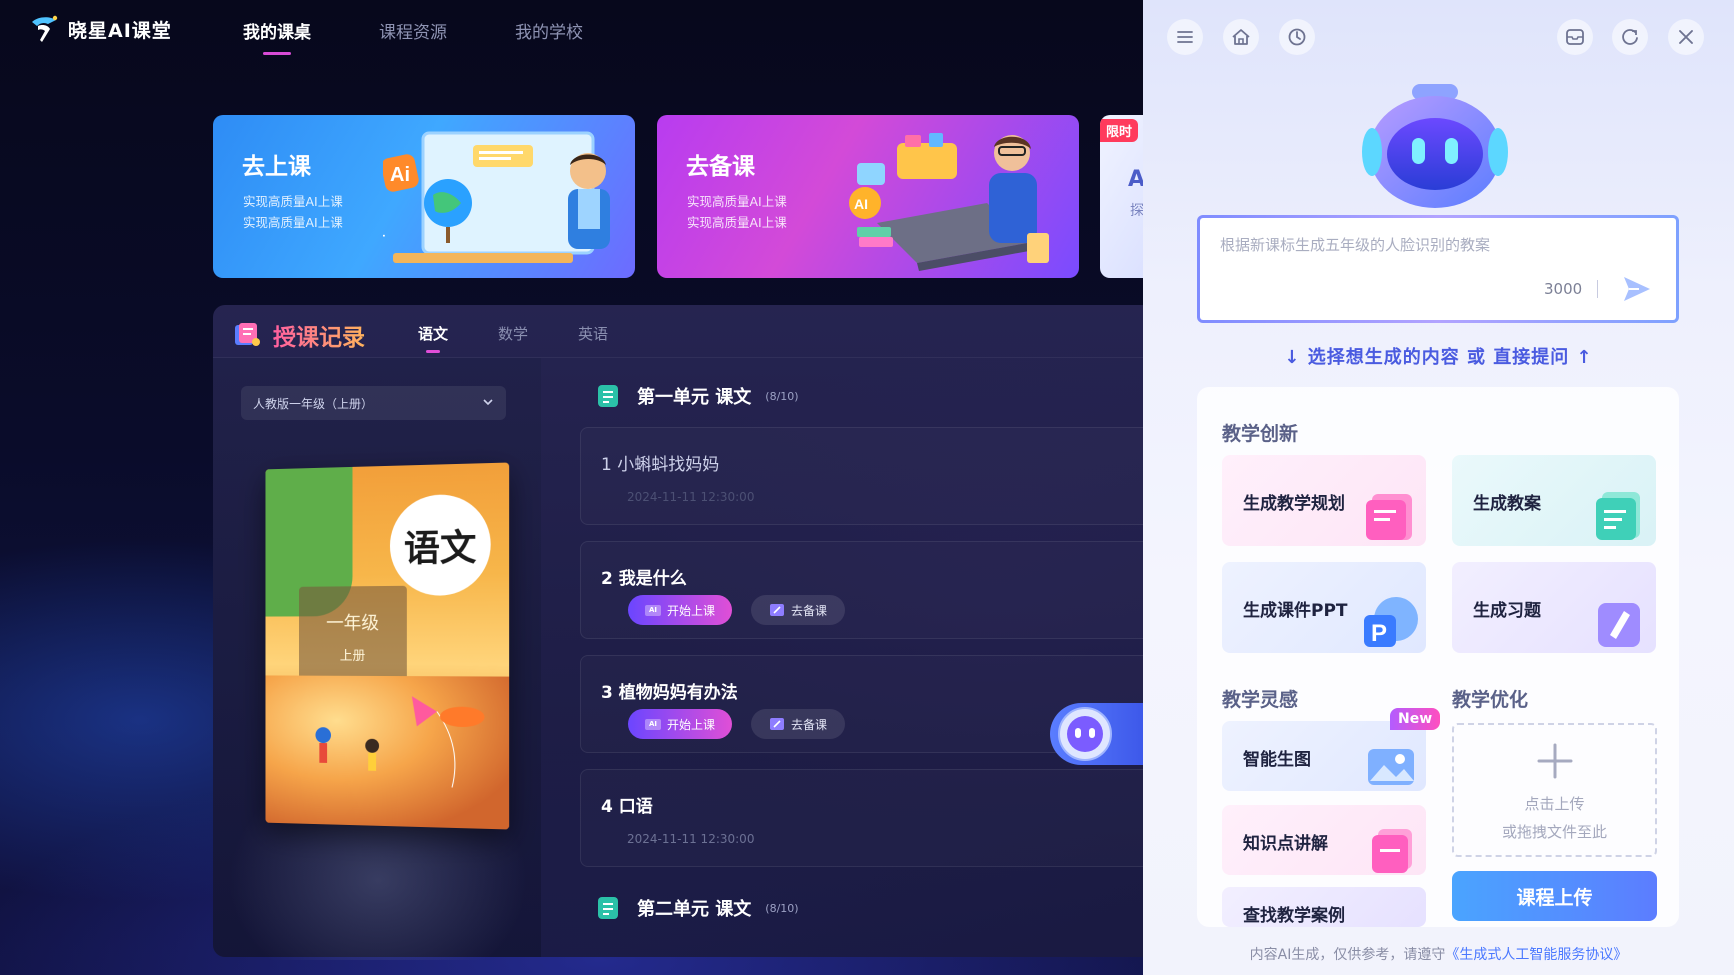 This screenshot has height=975, width=1734. What do you see at coordinates (513, 333) in the screenshot?
I see `tab-math: 数学` at bounding box center [513, 333].